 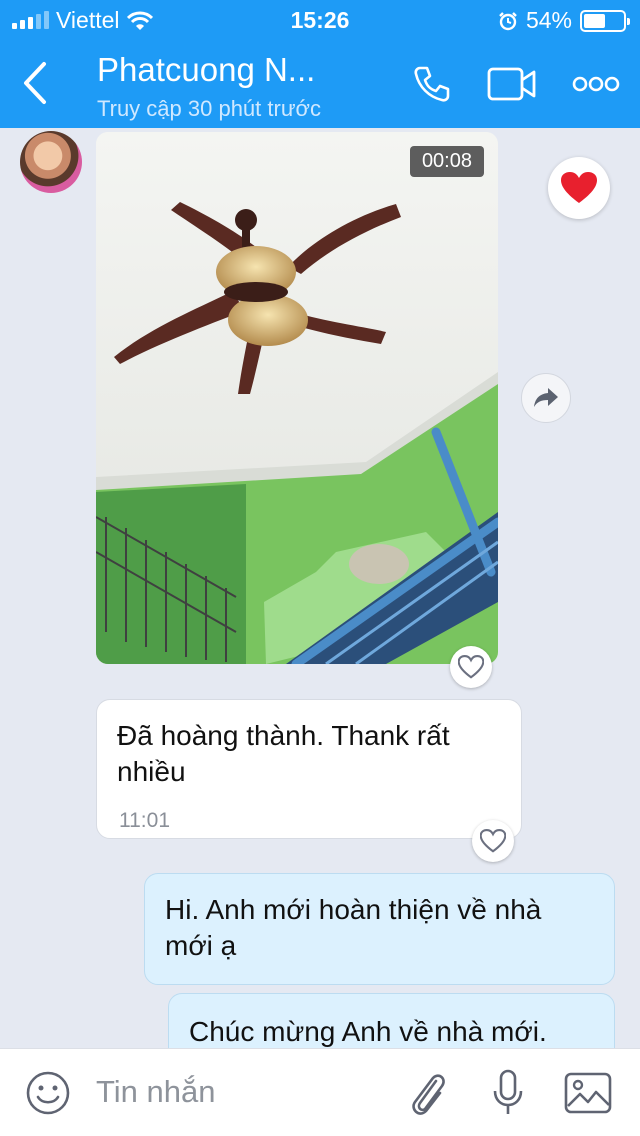 I want to click on alarm-icon, so click(x=508, y=20).